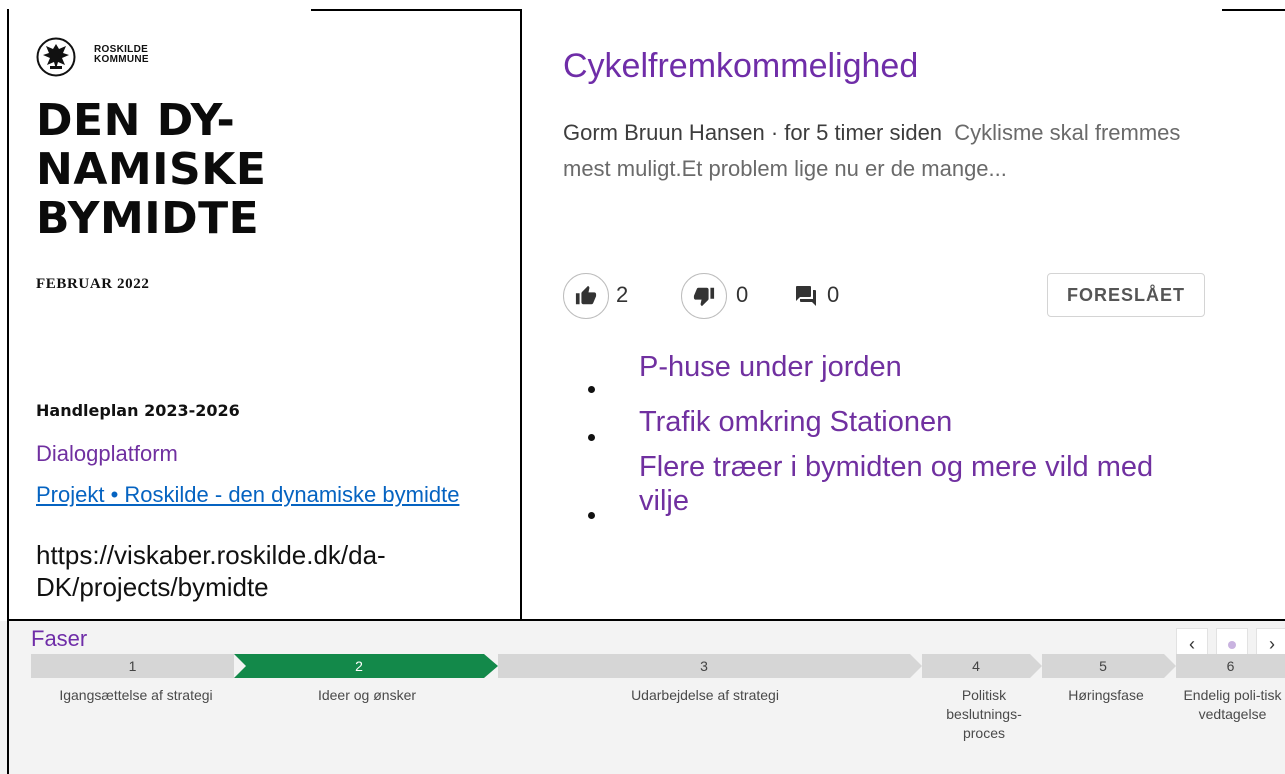  Describe the element at coordinates (107, 453) in the screenshot. I see `dialogplatform-label: Dialogplatform` at that location.